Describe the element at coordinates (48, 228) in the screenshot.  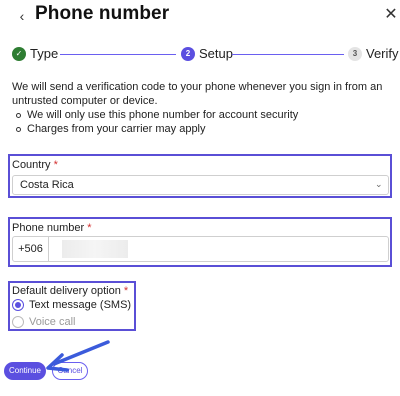
I see `phone-label-text: Phone number` at that location.